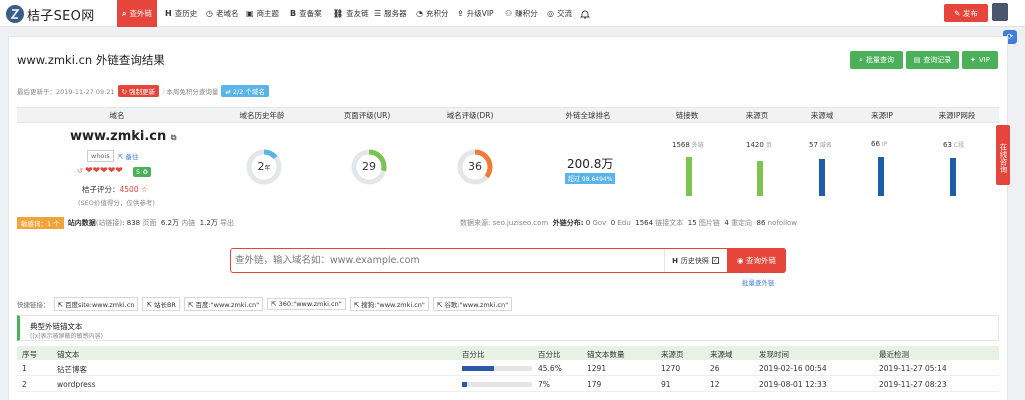 This screenshot has width=1025, height=400. I want to click on nav-item-chat: ◎ 交流, so click(559, 13).